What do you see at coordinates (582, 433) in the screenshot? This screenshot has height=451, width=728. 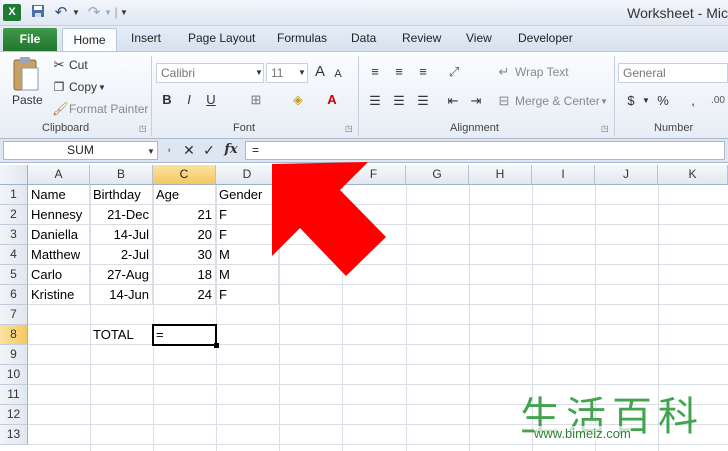 I see `watermark-url: www.bimeiz.com` at bounding box center [582, 433].